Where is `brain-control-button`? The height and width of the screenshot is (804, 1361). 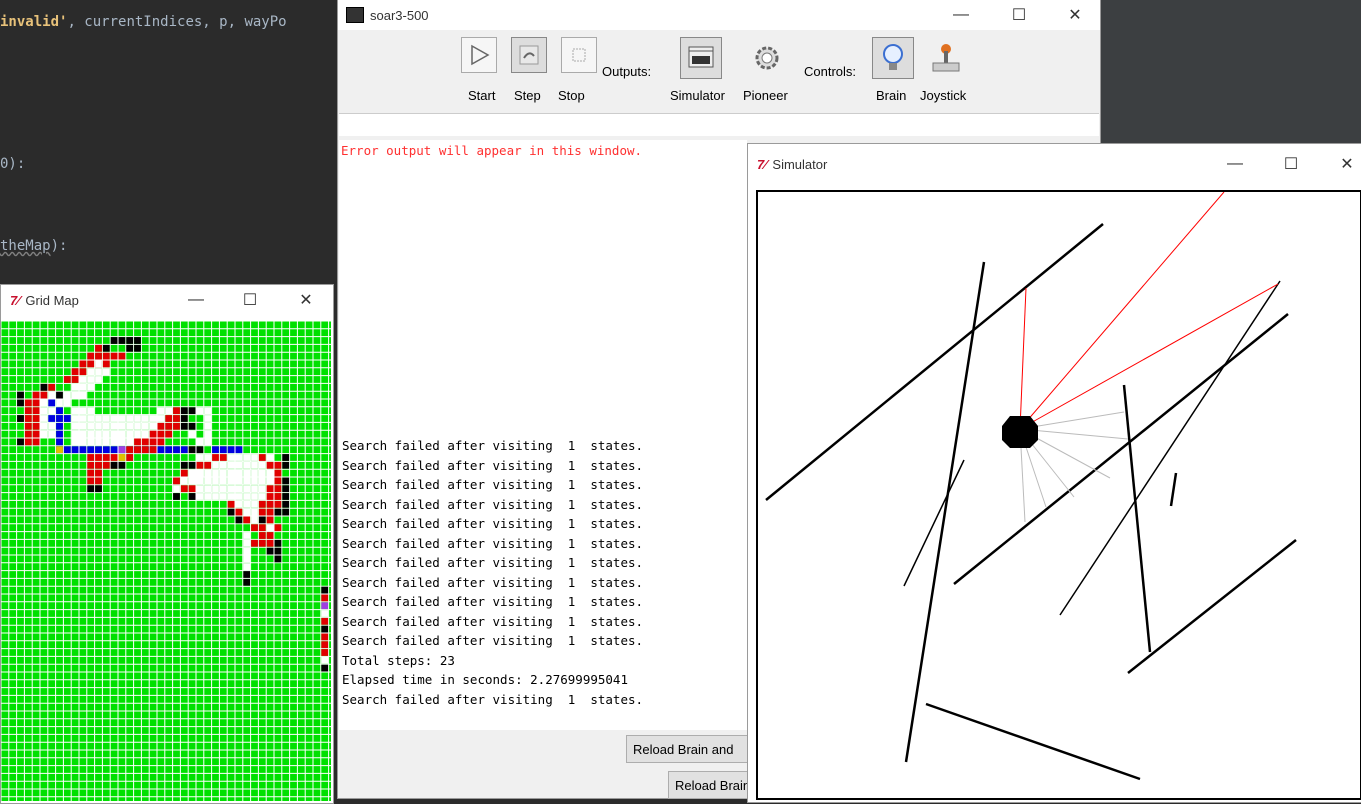
brain-control-button is located at coordinates (893, 58).